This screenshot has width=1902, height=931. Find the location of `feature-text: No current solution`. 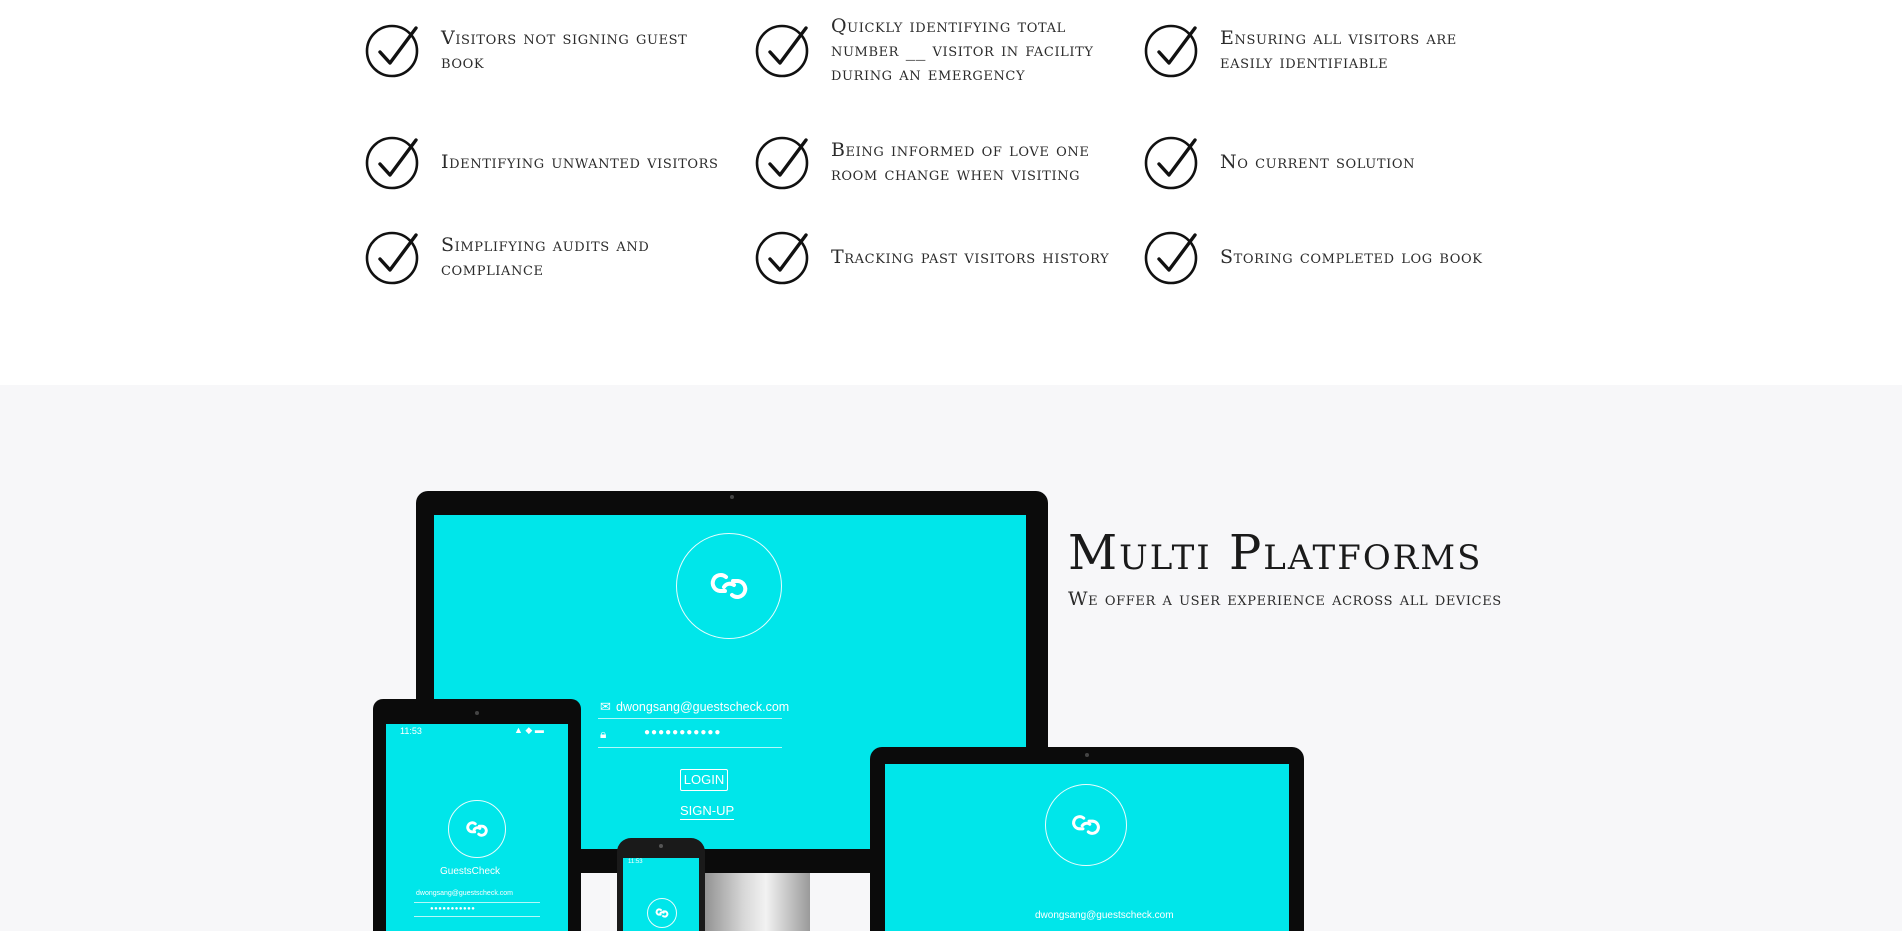

feature-text: No current solution is located at coordinates (1318, 162).